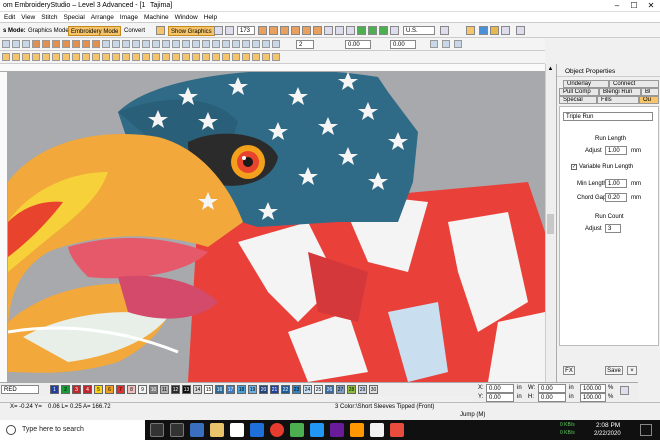 Image resolution: width=660 pixels, height=440 pixels. Describe the element at coordinates (206, 44) in the screenshot. I see `sequence-icon` at that location.